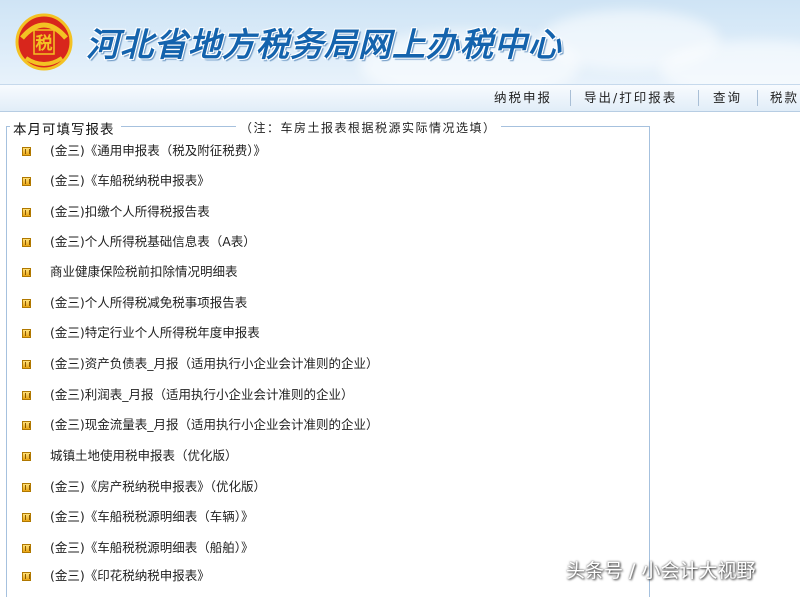 This screenshot has width=800, height=597. What do you see at coordinates (727, 98) in the screenshot?
I see `nav-query: 查询` at bounding box center [727, 98].